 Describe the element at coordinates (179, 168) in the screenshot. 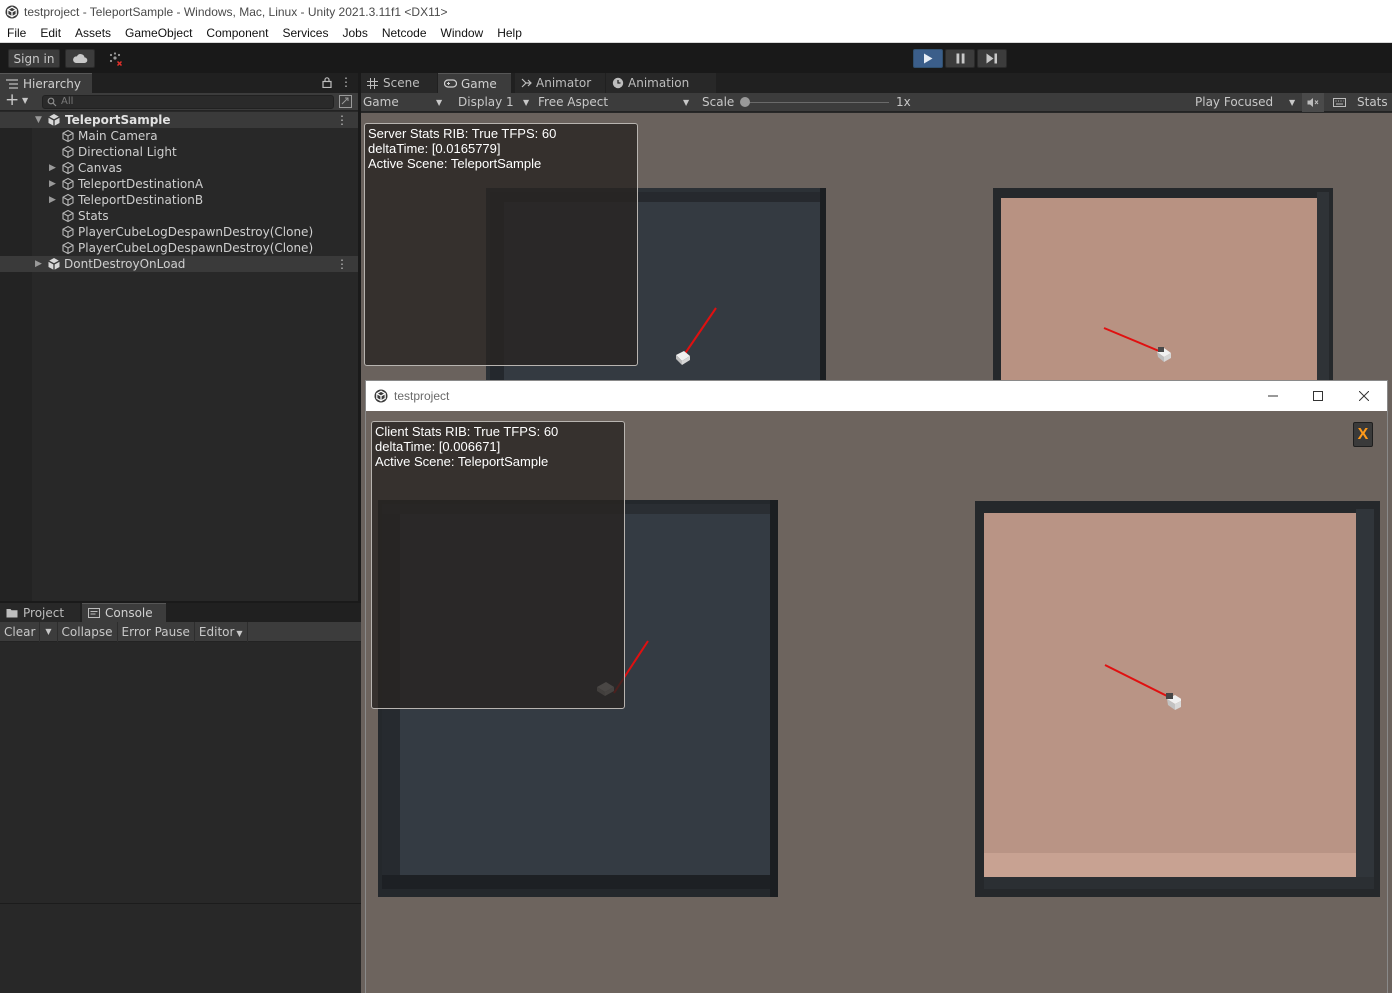

I see `hierarchy-item: ▶ Canvas` at that location.